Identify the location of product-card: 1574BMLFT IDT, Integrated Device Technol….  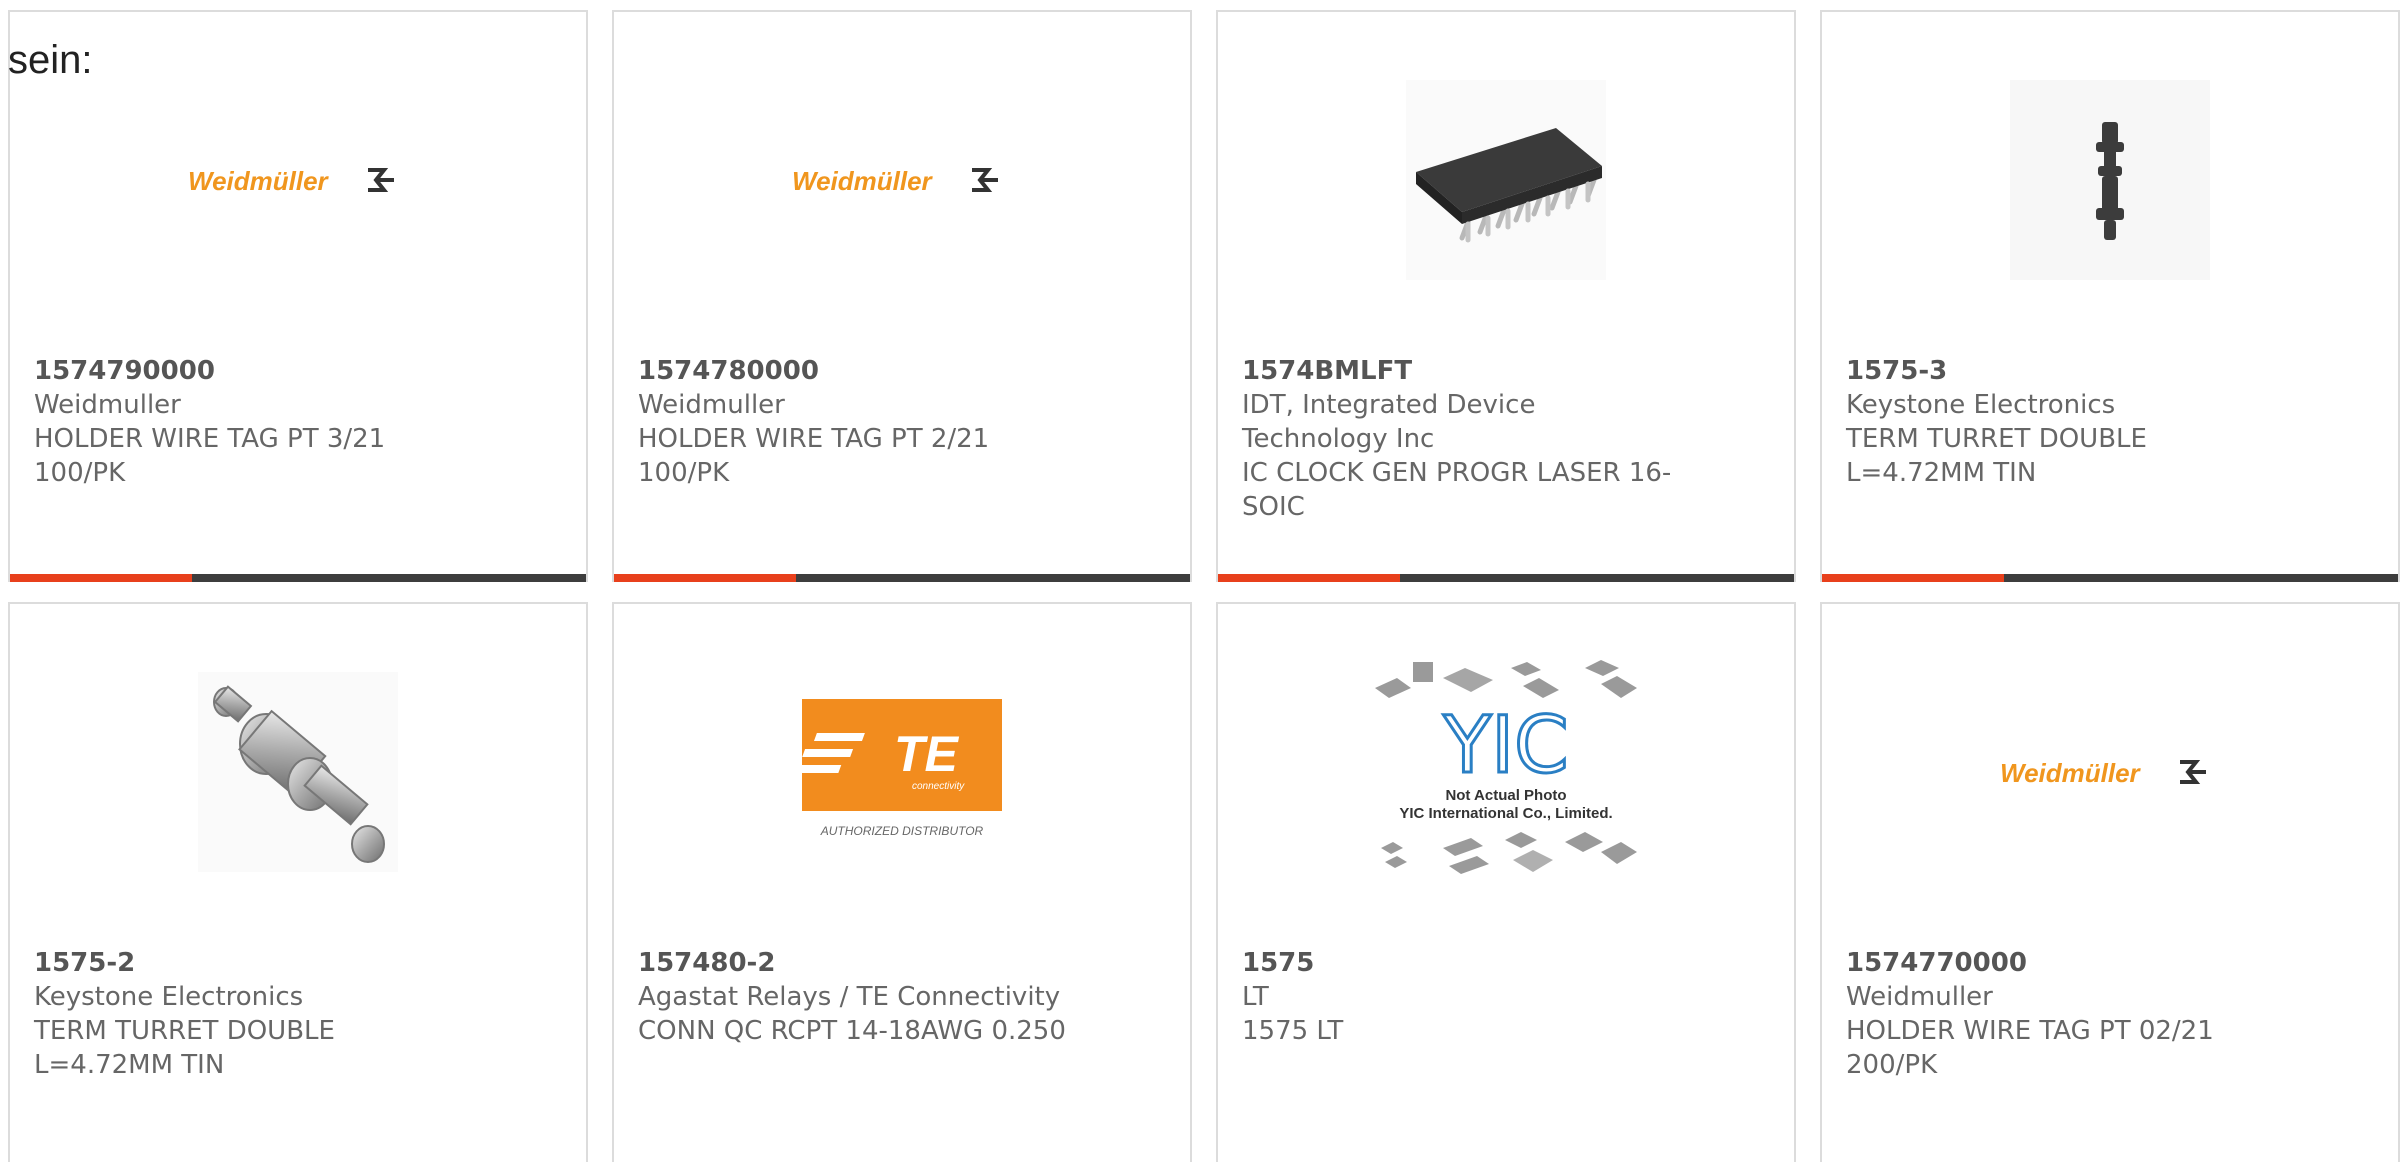
(1506, 296).